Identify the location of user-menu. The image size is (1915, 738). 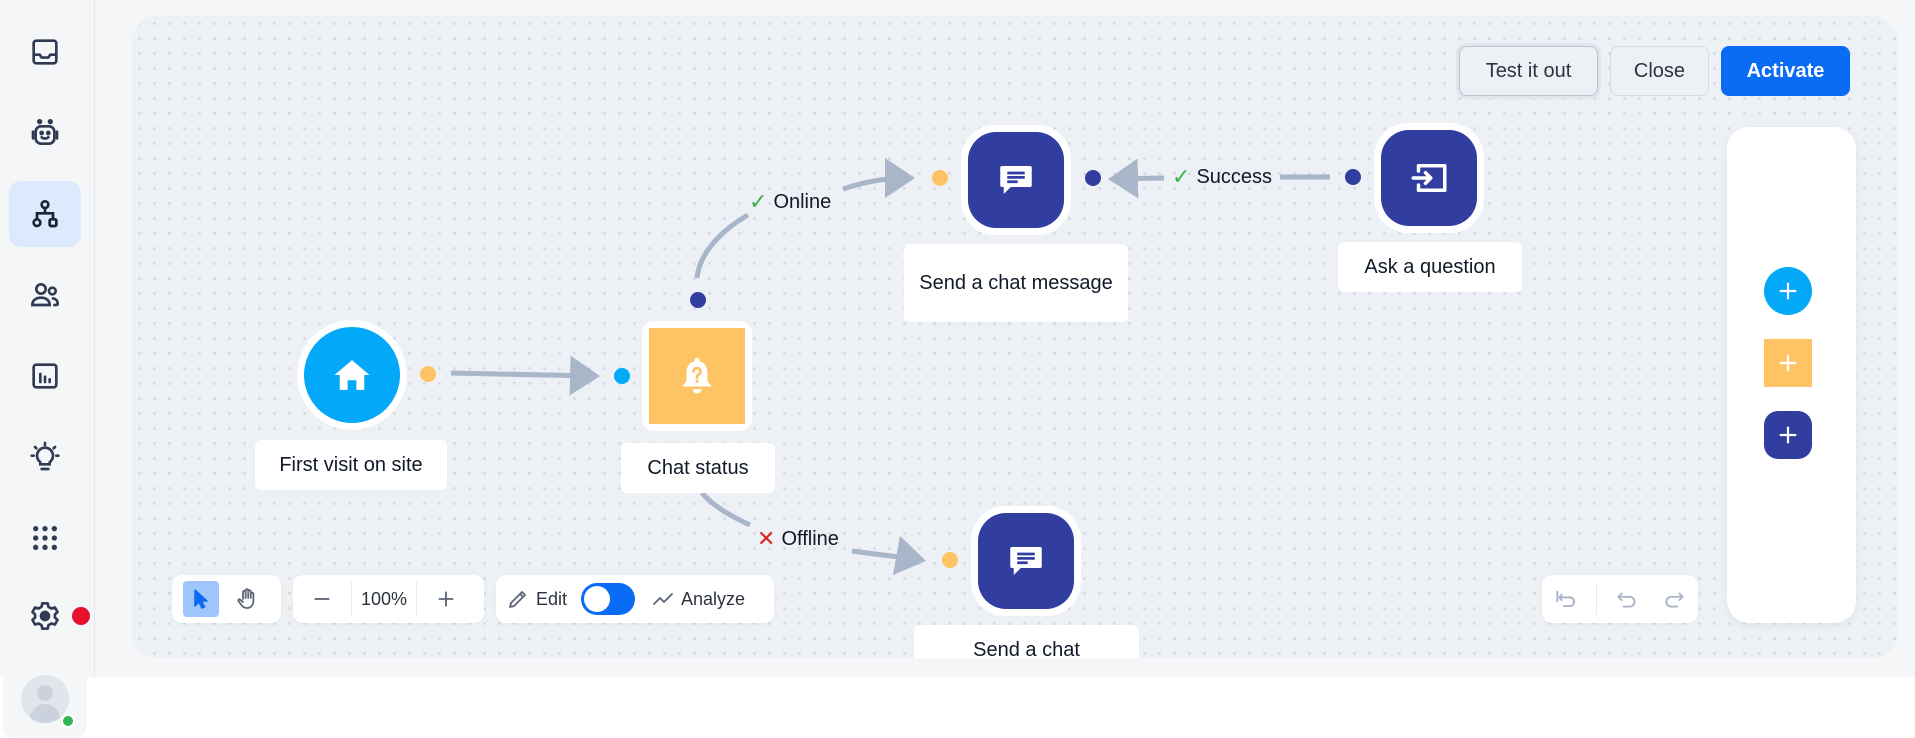
(45, 706).